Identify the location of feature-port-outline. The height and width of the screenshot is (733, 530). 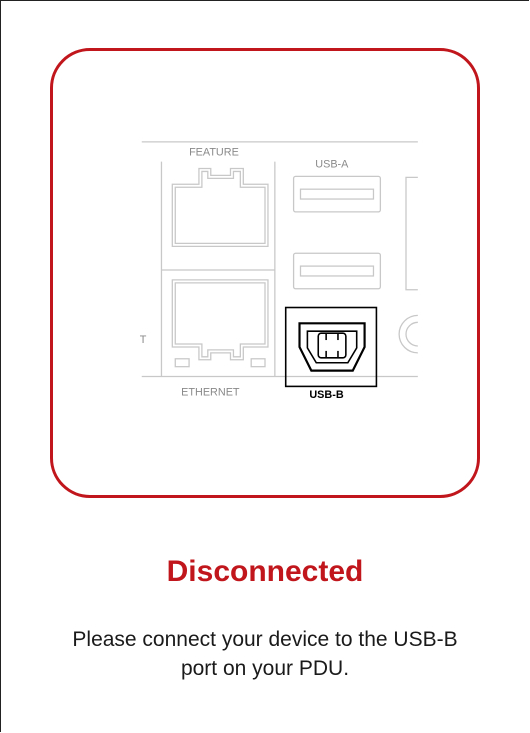
(220, 207).